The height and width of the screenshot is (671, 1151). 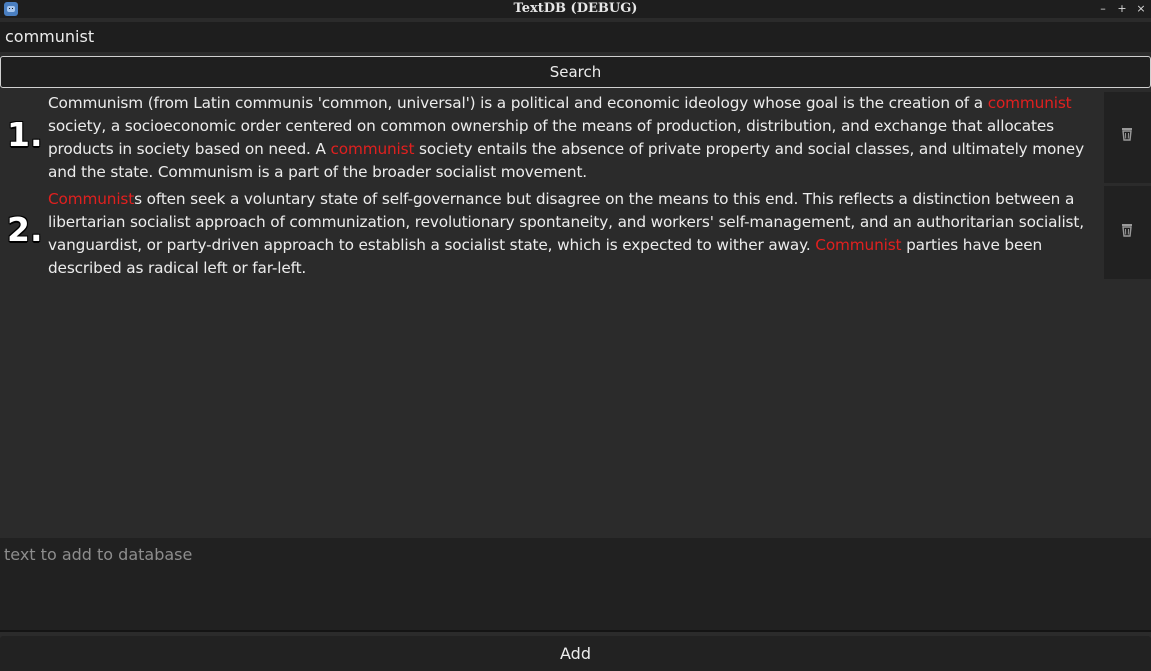 I want to click on title-bar: TextDB (DEBUG) – + ×, so click(x=575, y=9).